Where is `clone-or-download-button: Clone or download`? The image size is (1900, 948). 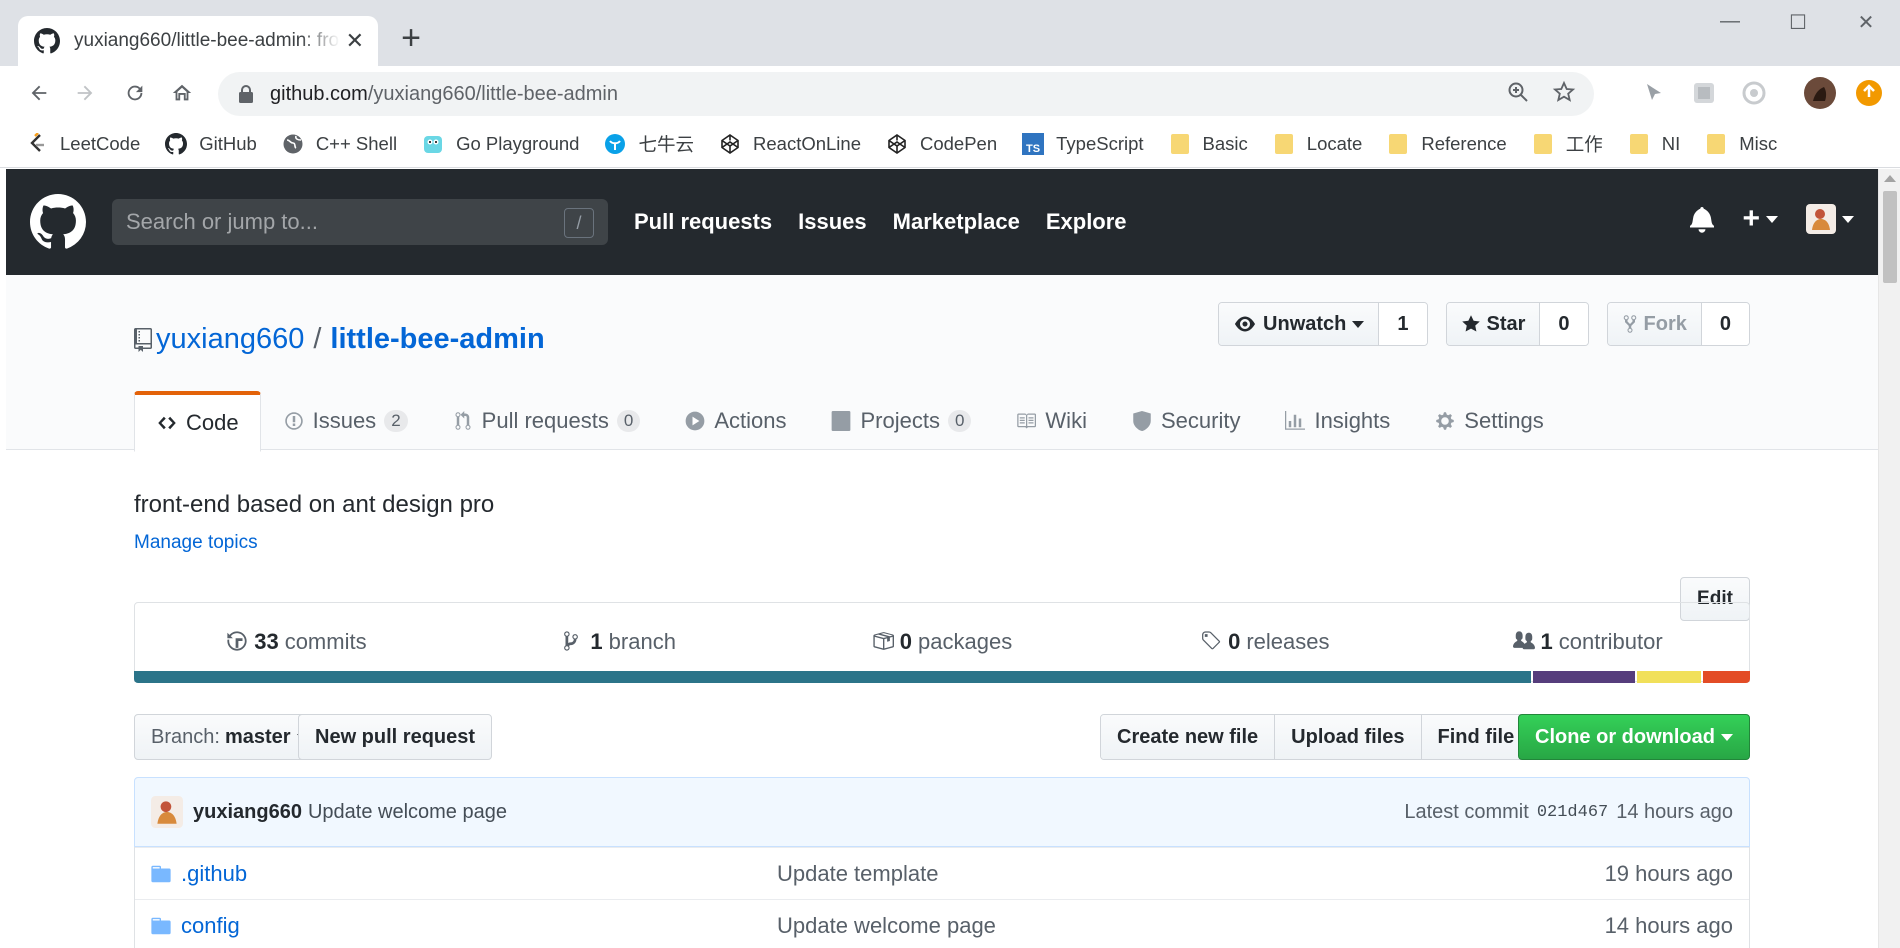
clone-or-download-button: Clone or download is located at coordinates (1634, 737).